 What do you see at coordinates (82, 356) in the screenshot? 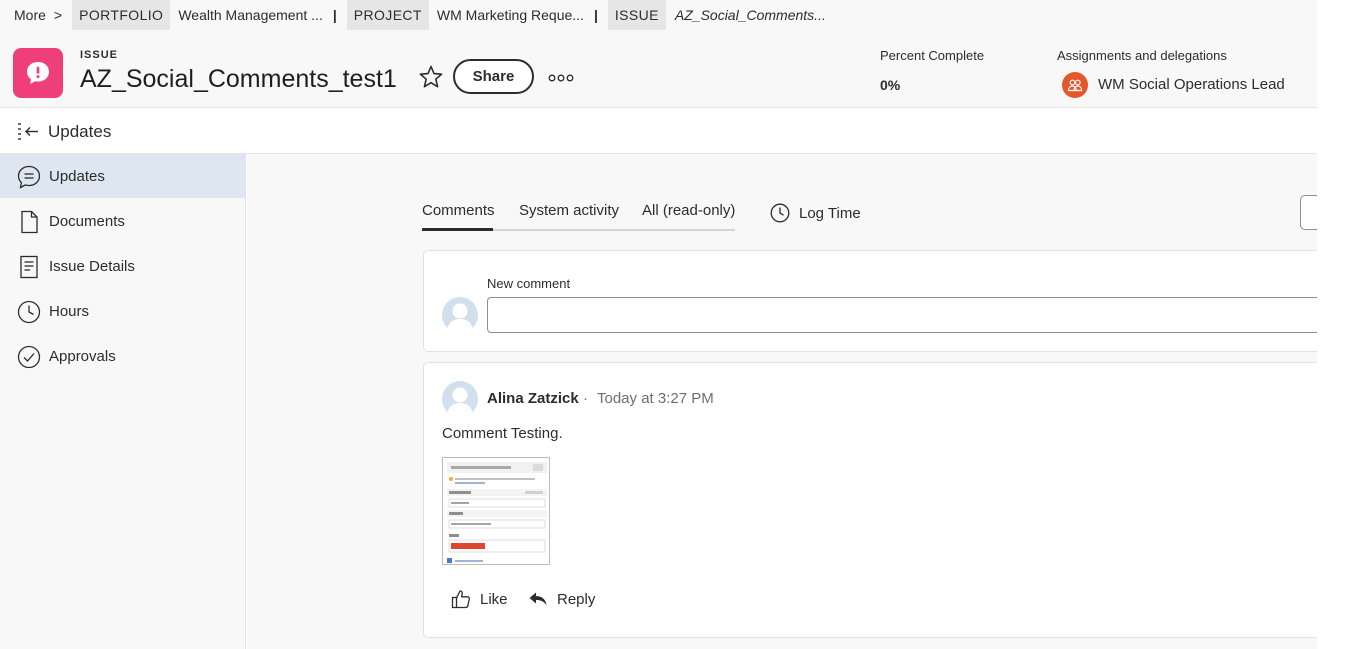
I see `sidebar-item-label: Approvals` at bounding box center [82, 356].